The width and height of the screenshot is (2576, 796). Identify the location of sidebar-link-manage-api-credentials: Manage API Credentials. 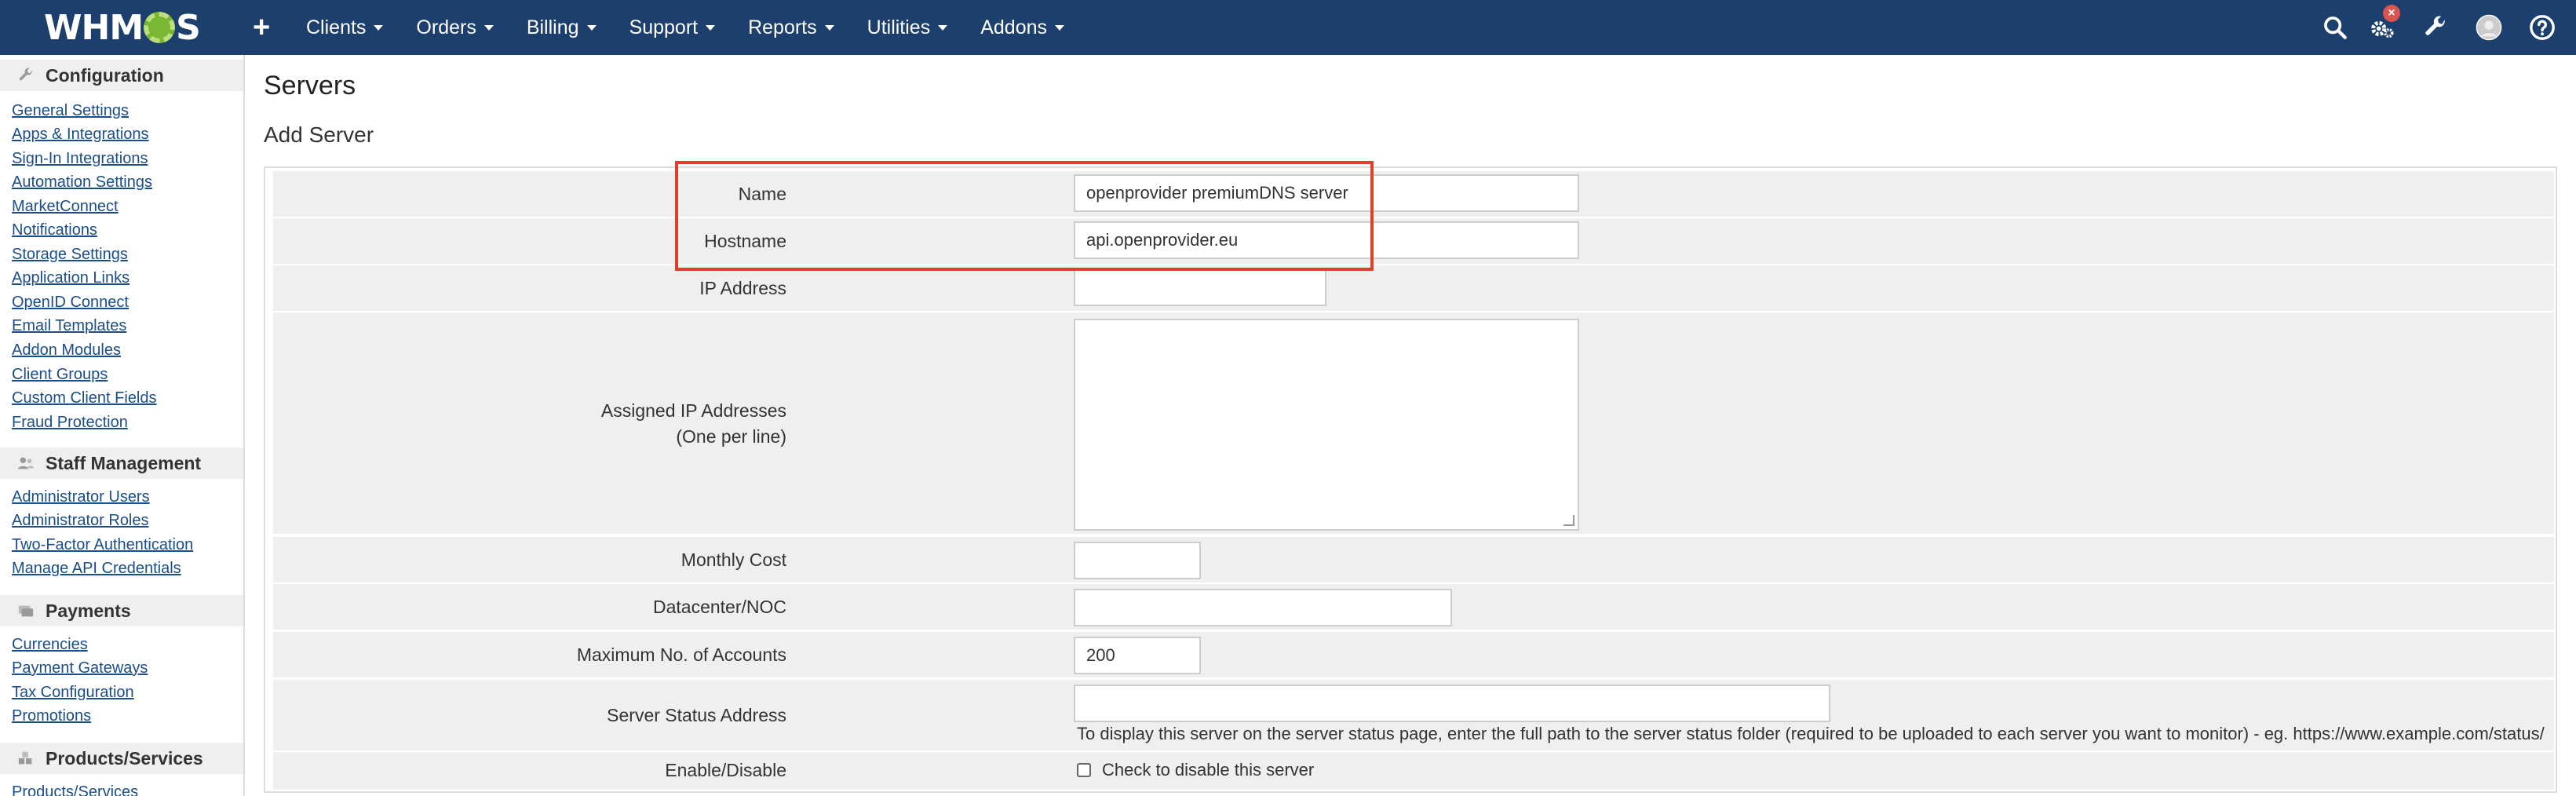
(96, 569).